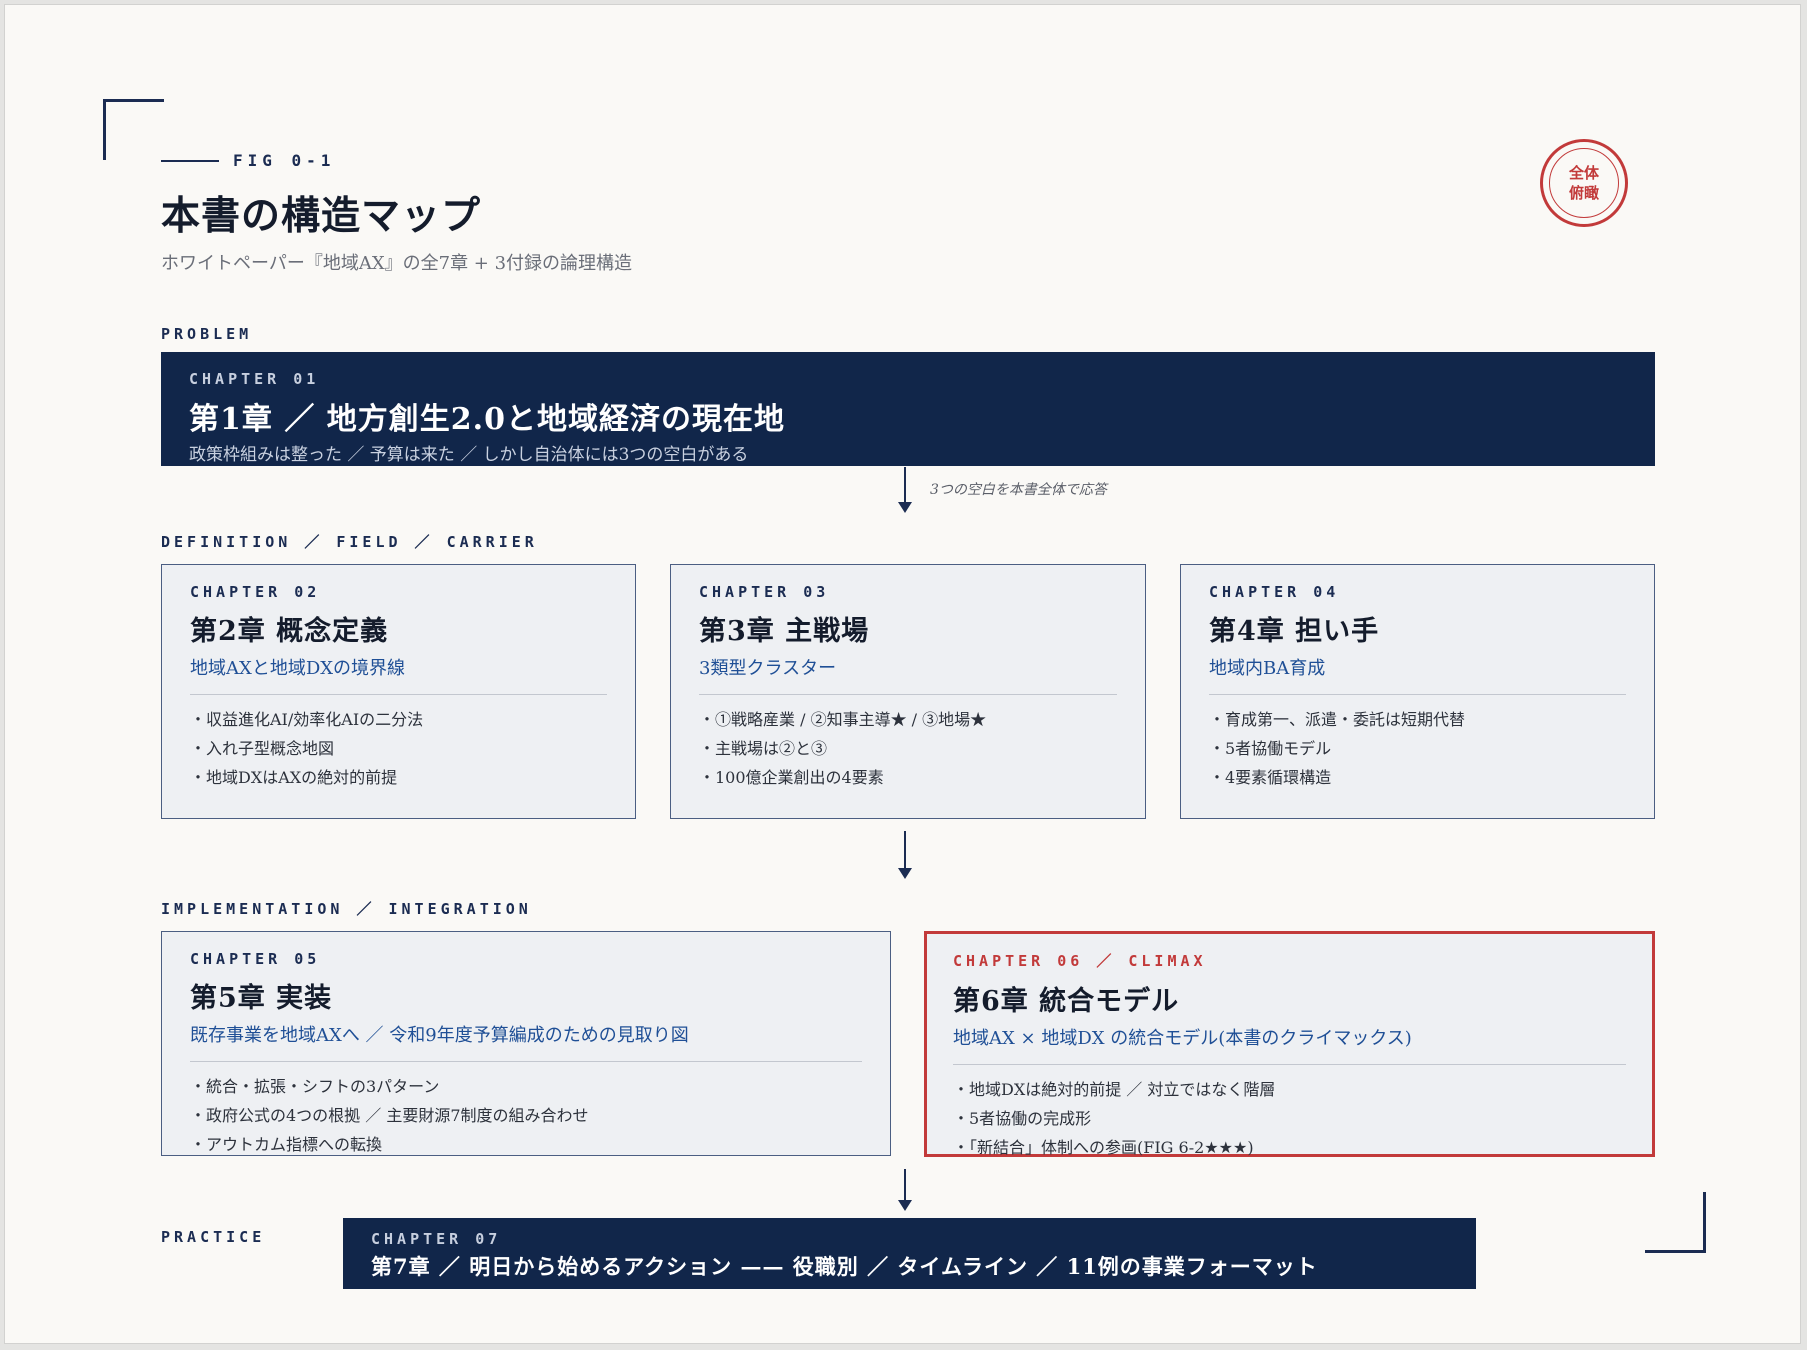 This screenshot has height=1350, width=1807. I want to click on list-item: ・100億企業創出の4要素, so click(791, 777).